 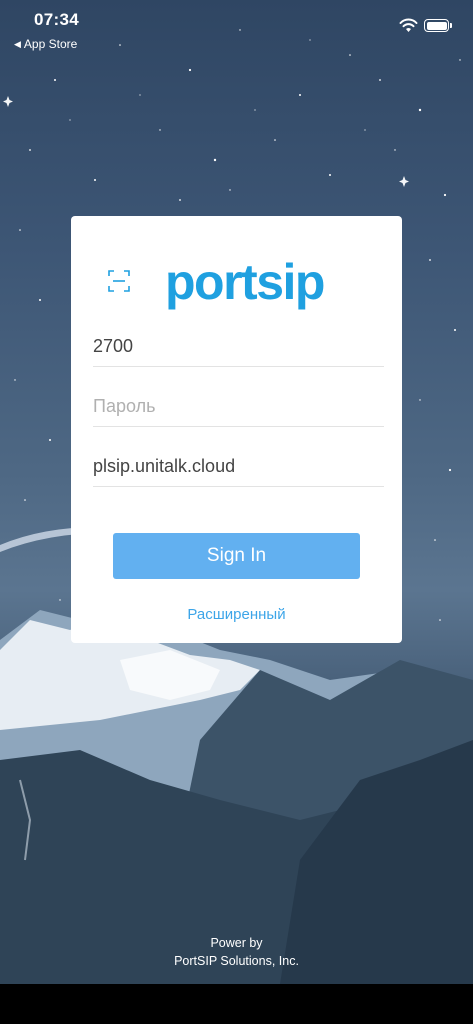 What do you see at coordinates (17, 43) in the screenshot?
I see `back-arrow-icon: ◀` at bounding box center [17, 43].